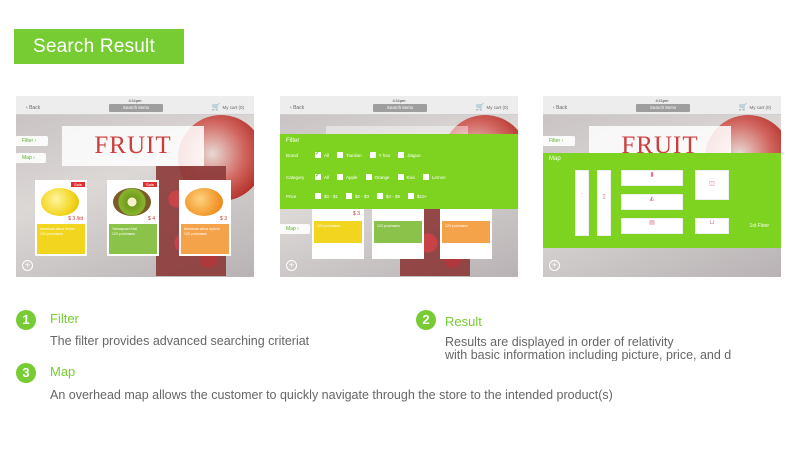  I want to click on feature-title-filter: Filter, so click(64, 318).